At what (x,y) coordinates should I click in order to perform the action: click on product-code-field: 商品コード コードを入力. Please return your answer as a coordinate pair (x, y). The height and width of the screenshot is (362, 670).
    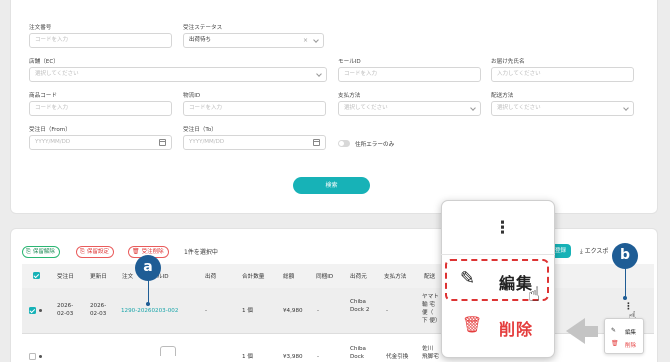
    Looking at the image, I should click on (100, 104).